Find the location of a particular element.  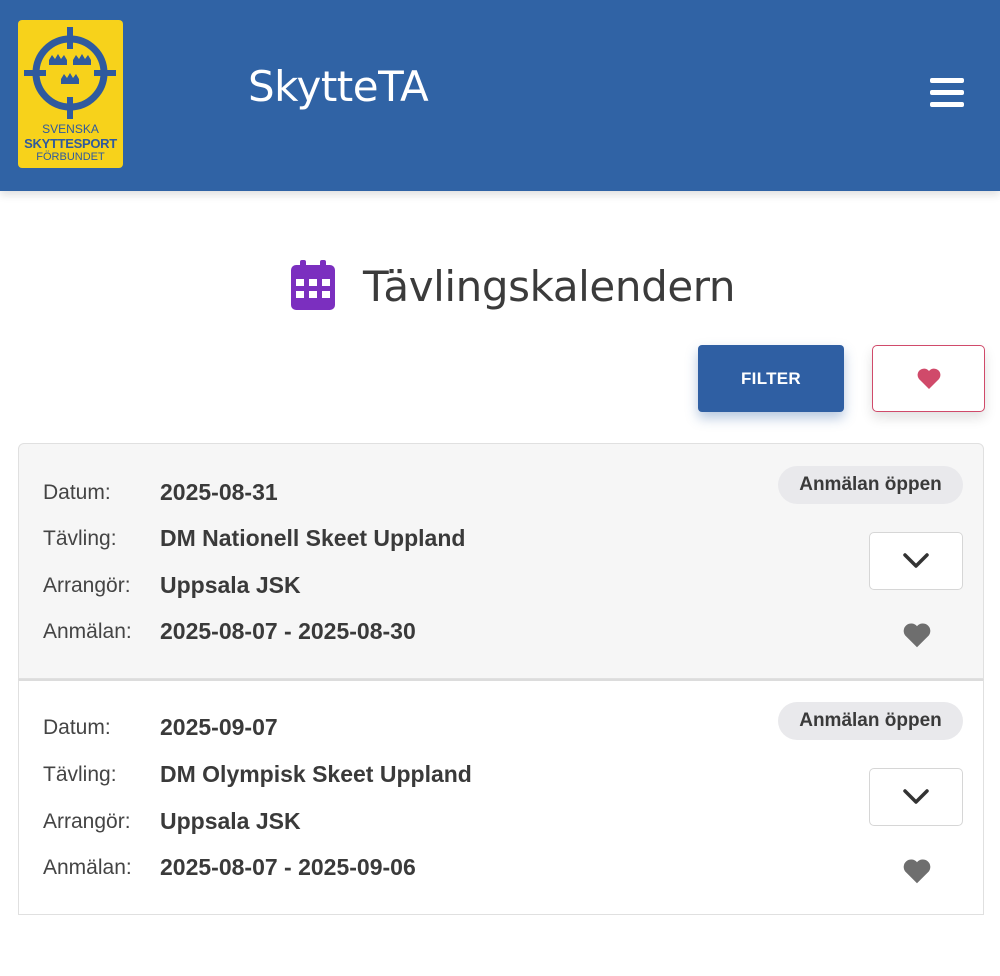

registration-period: 2025-08-07 - 2025-09-06 is located at coordinates (288, 867).